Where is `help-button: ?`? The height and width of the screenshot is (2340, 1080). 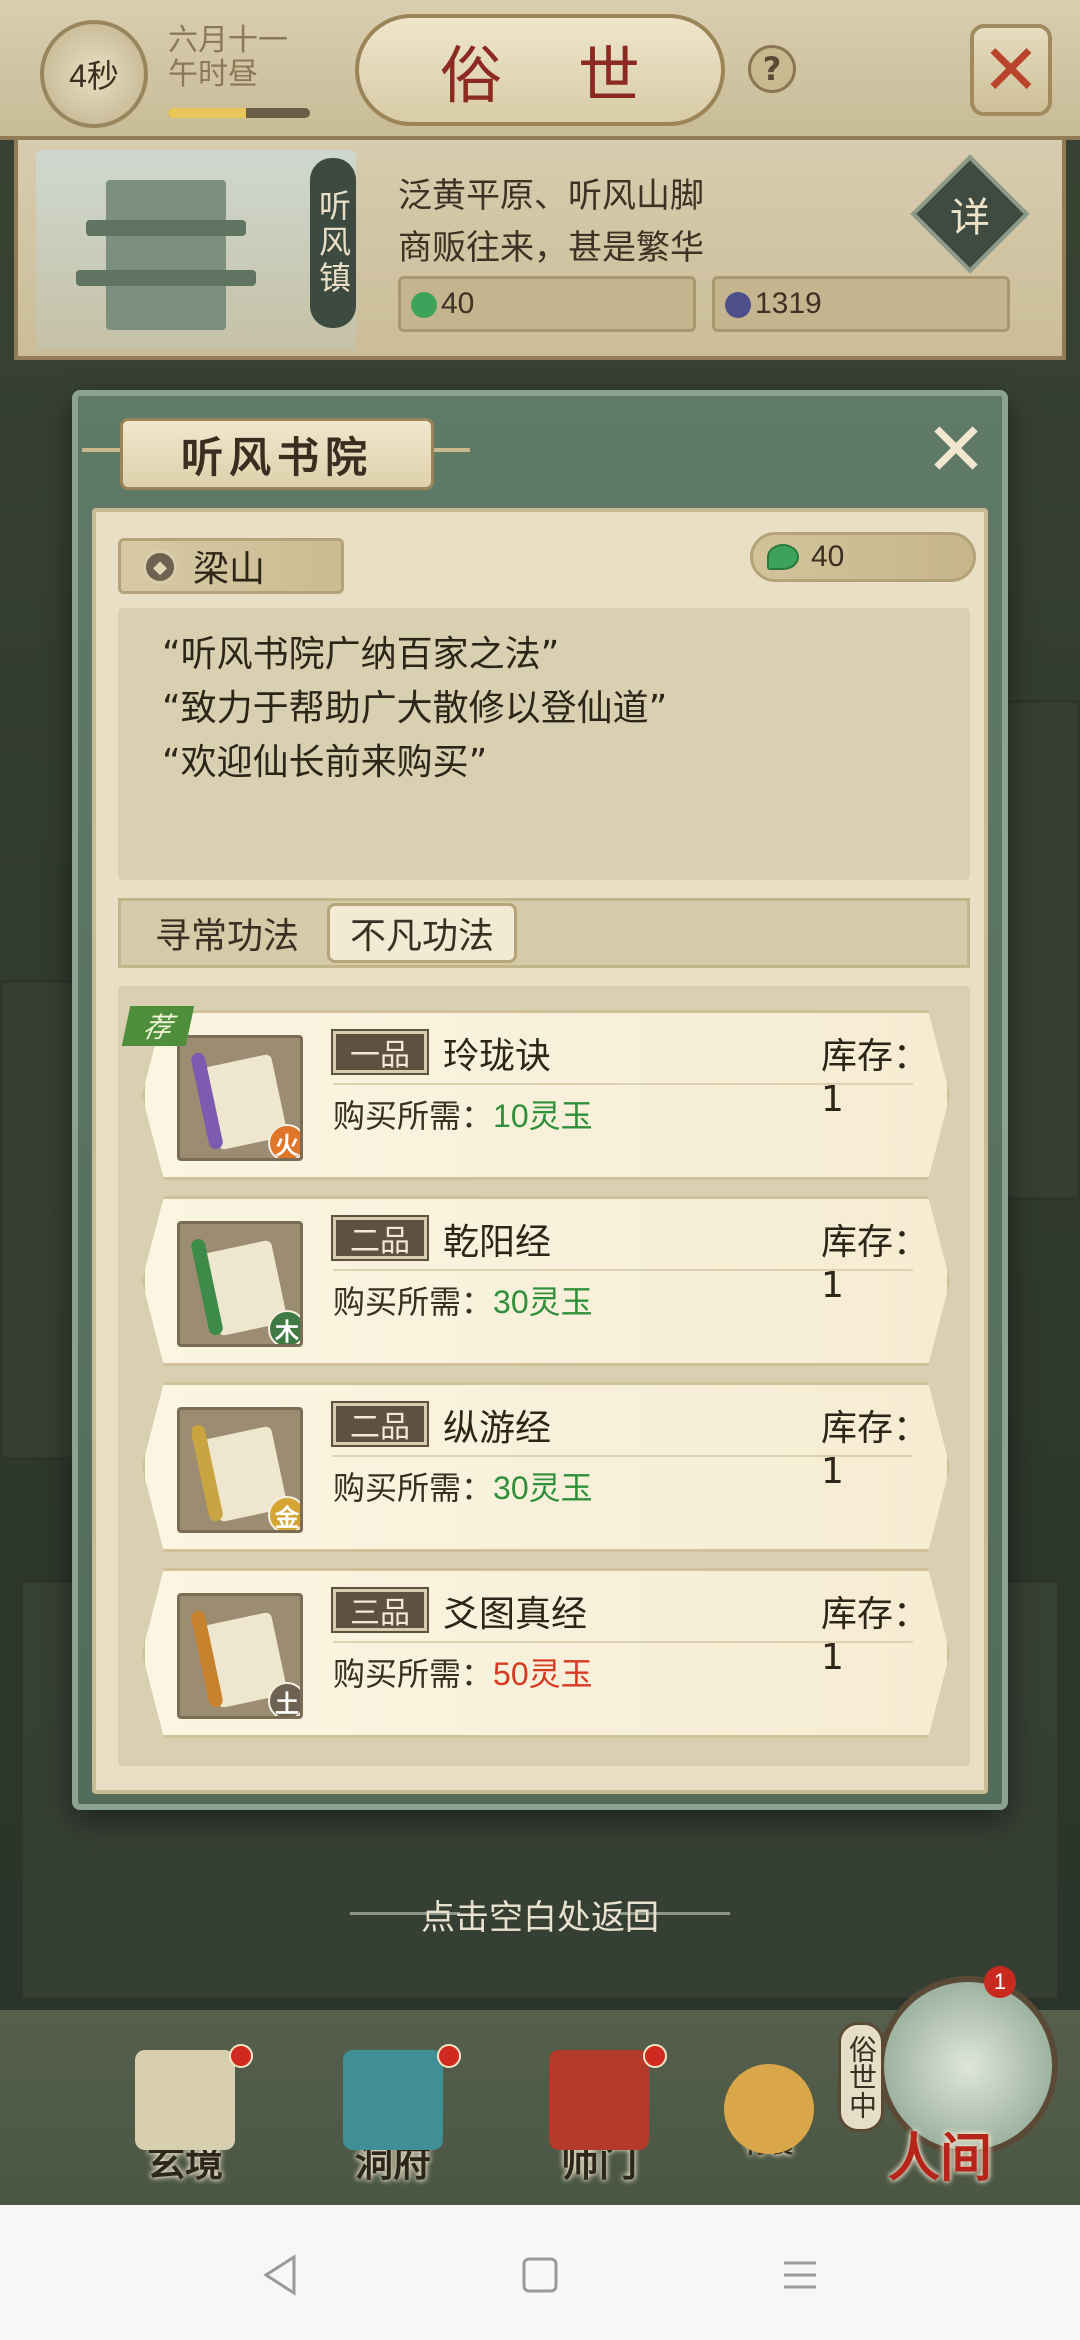
help-button: ? is located at coordinates (772, 69).